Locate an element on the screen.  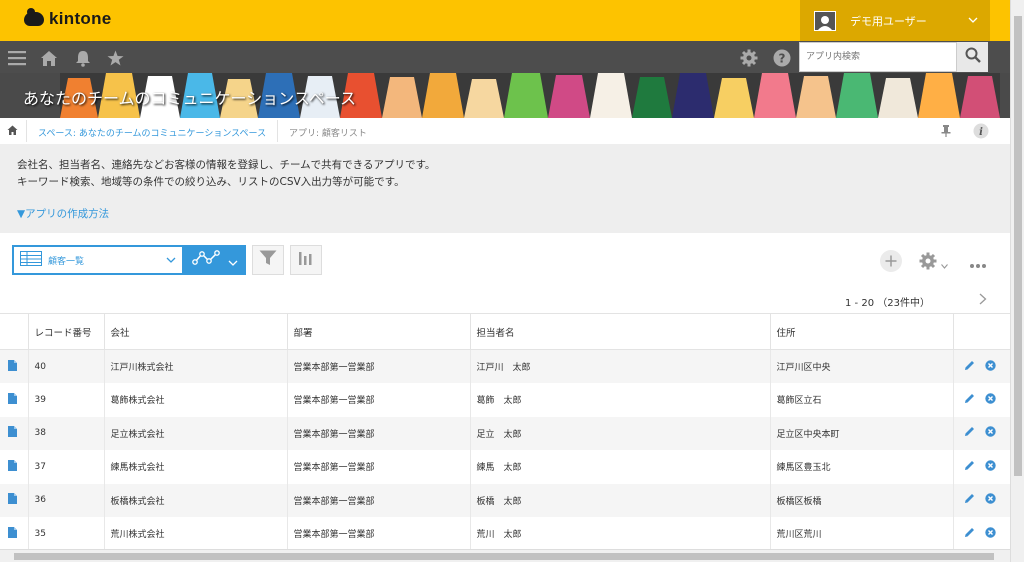
app-settings-button is located at coordinates (933, 263).